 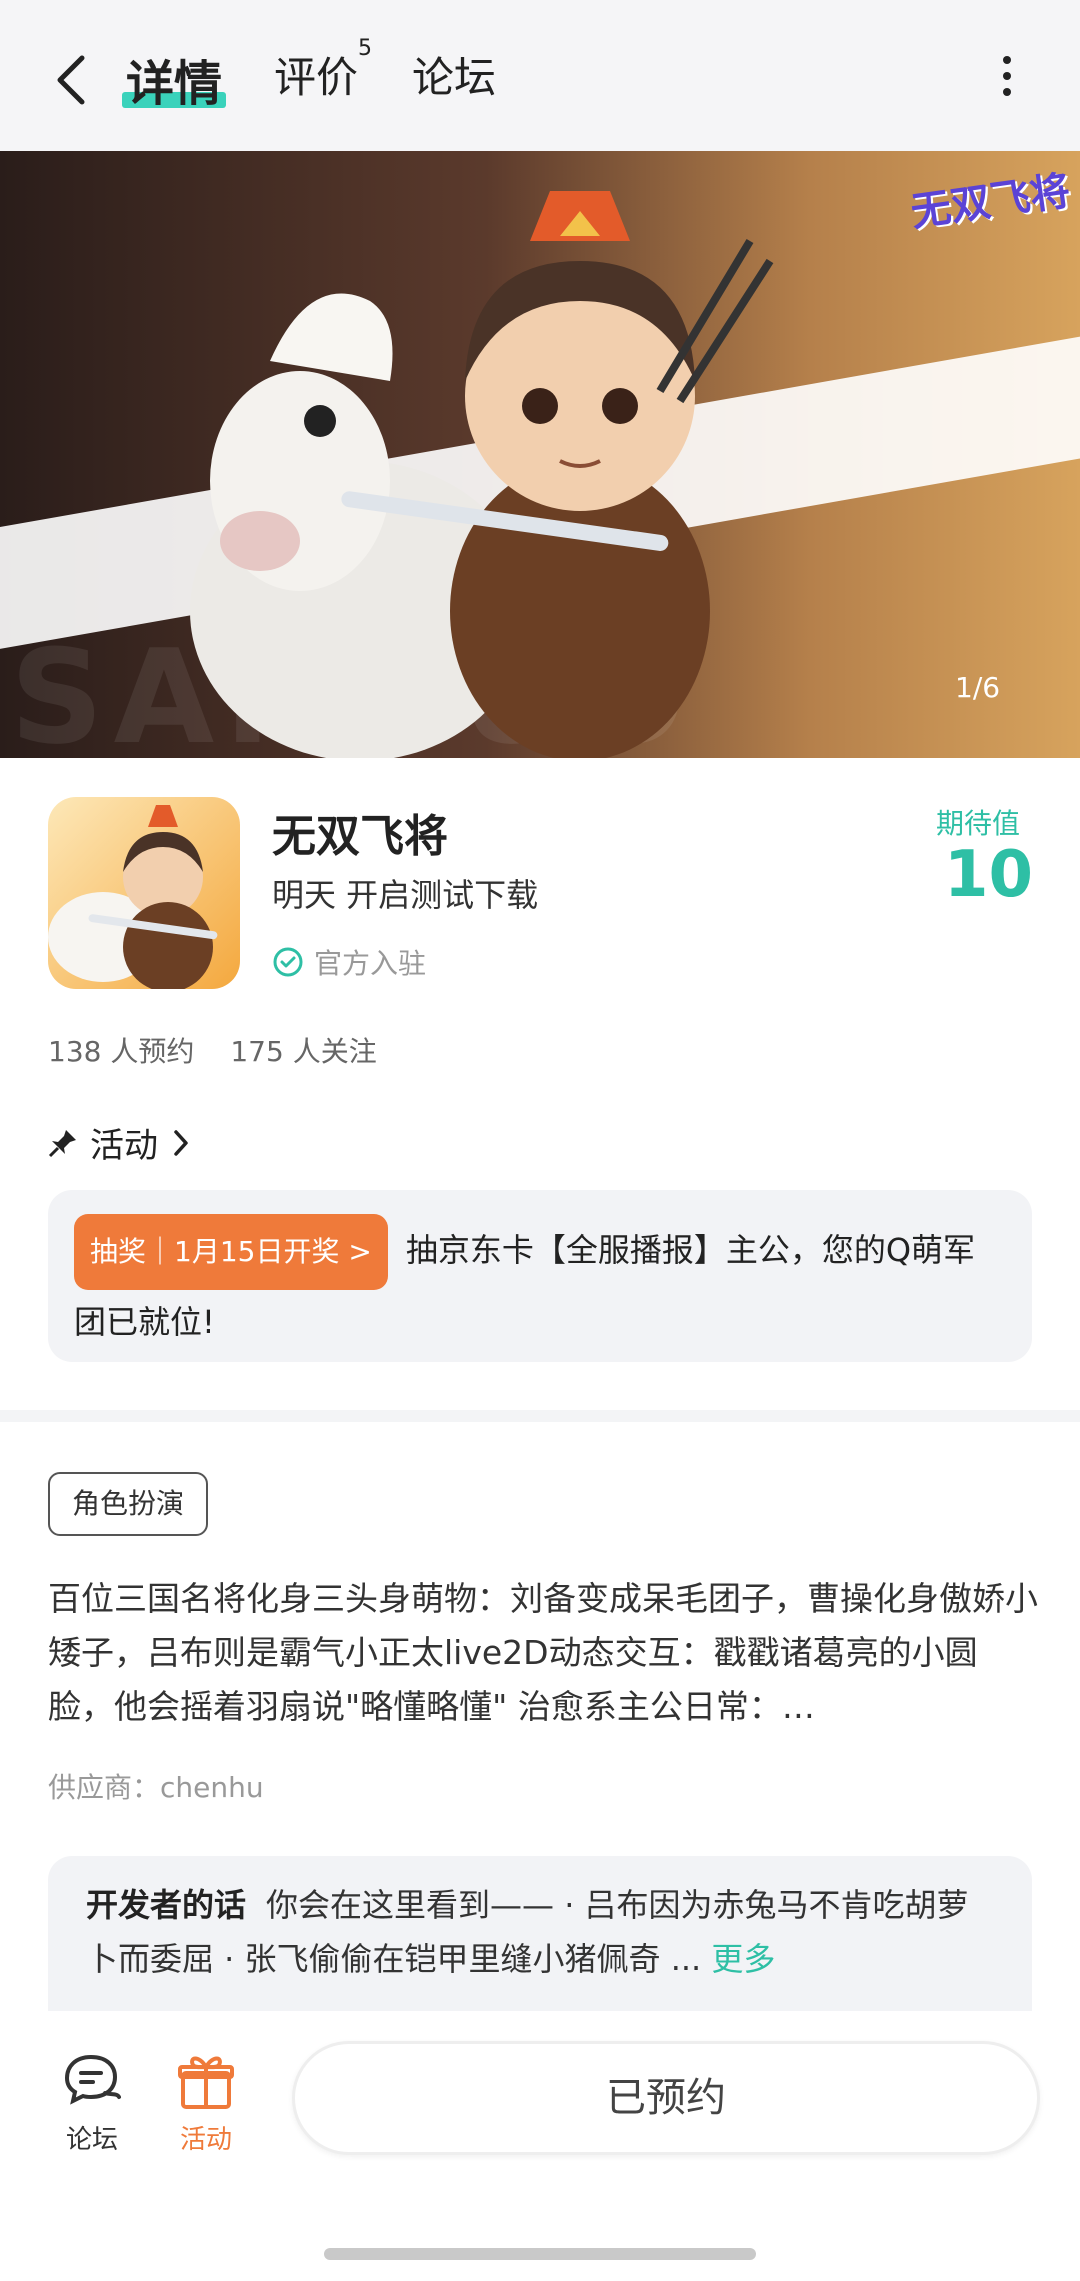 I want to click on follow-count: 175 人关注, so click(x=303, y=1051).